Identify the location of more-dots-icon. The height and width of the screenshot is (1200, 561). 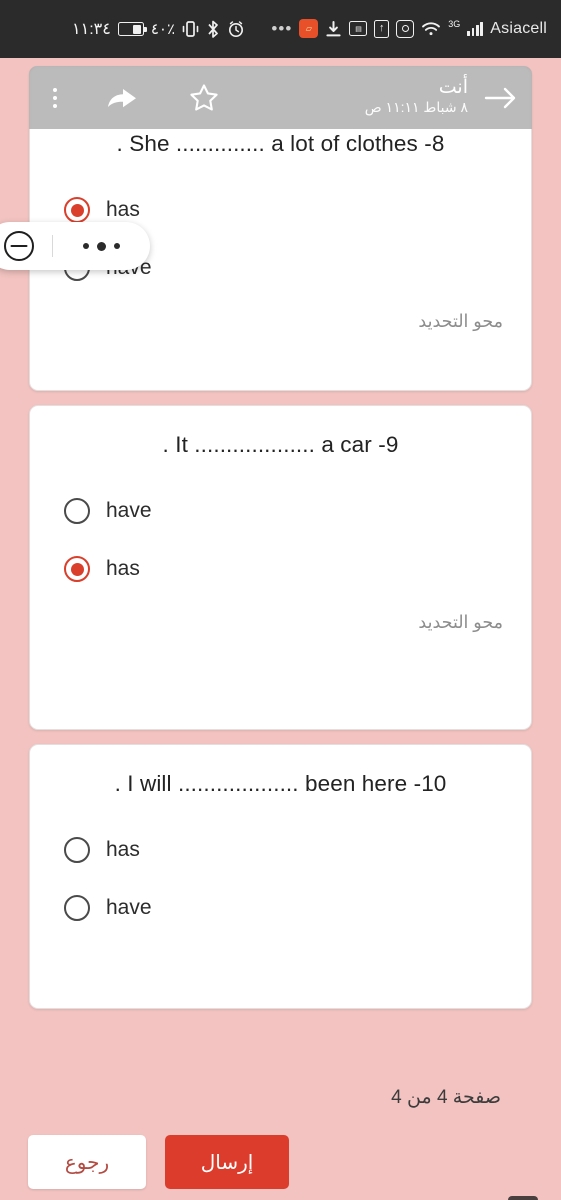
(101, 246).